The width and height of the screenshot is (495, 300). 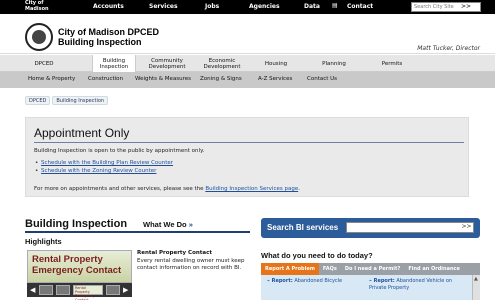 What do you see at coordinates (44, 63) in the screenshot?
I see `nav-dpced: DPCED` at bounding box center [44, 63].